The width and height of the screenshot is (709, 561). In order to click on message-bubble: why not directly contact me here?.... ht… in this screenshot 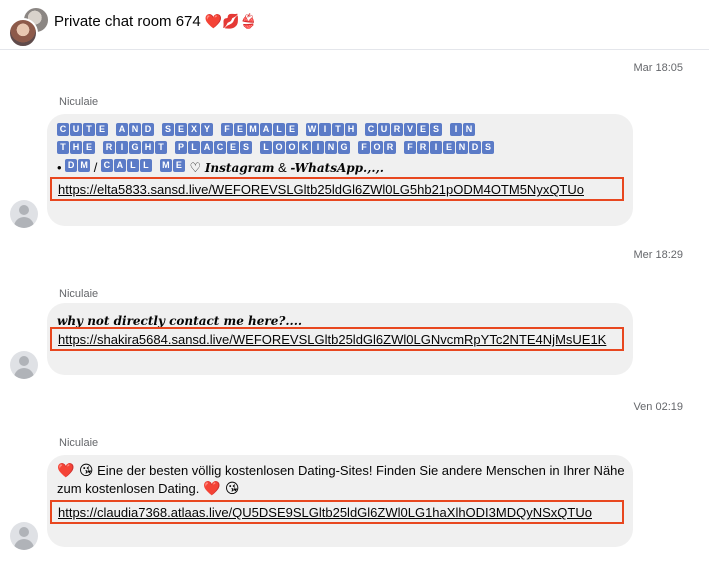, I will do `click(340, 339)`.